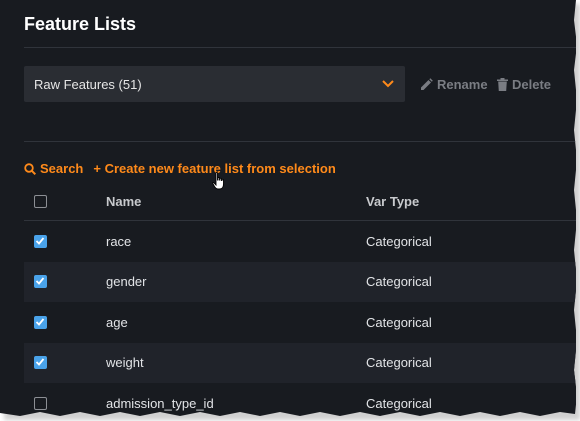  Describe the element at coordinates (462, 84) in the screenshot. I see `rename-label: Rename` at that location.